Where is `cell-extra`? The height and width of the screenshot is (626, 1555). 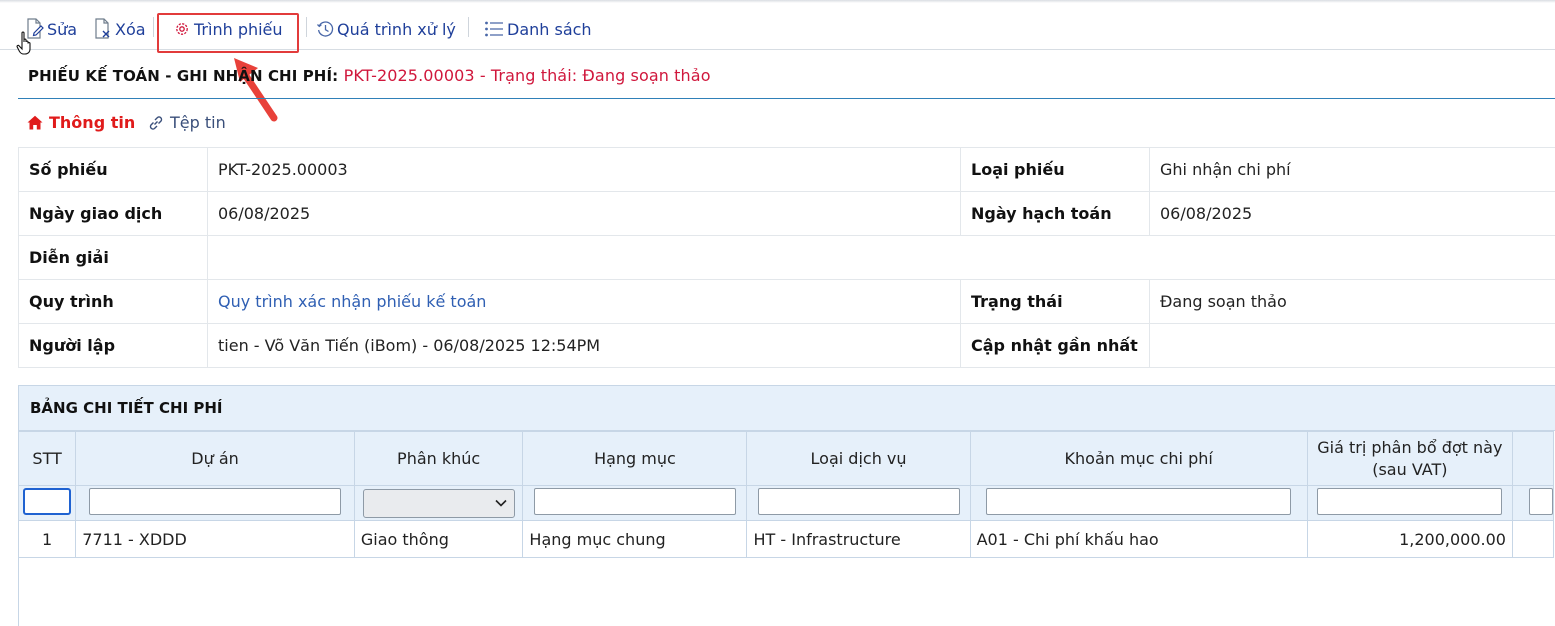
cell-extra is located at coordinates (1533, 539).